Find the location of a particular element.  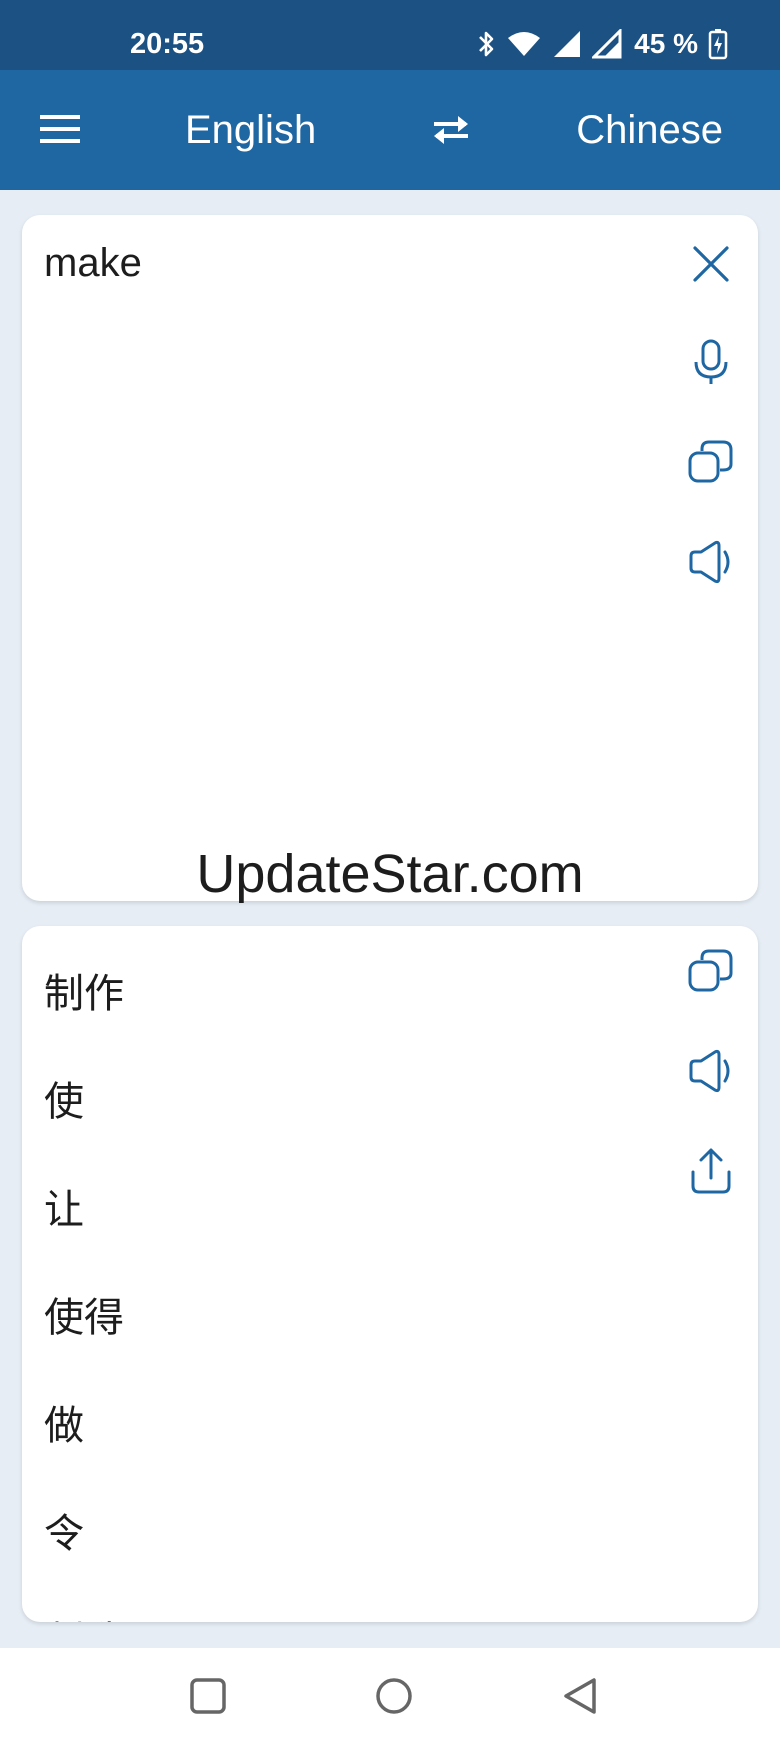

target-language-button: Chinese is located at coordinates (649, 130).